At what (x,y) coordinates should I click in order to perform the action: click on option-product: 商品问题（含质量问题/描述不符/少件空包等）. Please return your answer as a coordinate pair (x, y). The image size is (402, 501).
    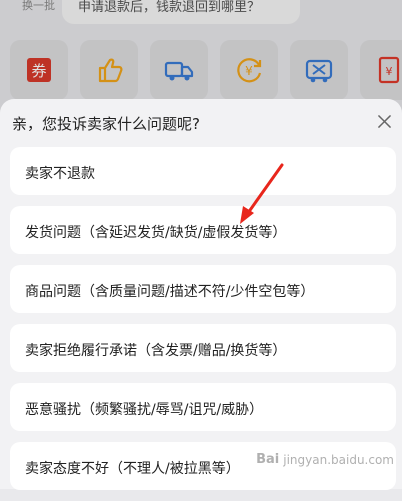
    Looking at the image, I should click on (203, 289).